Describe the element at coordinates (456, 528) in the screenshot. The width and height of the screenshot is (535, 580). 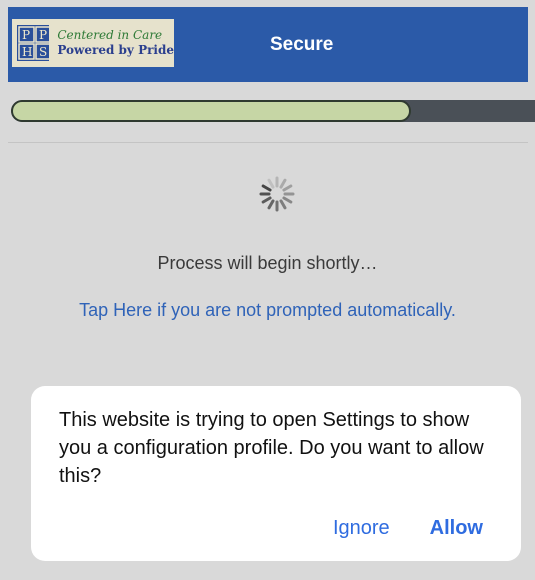
I see `allow-button: Allow` at that location.